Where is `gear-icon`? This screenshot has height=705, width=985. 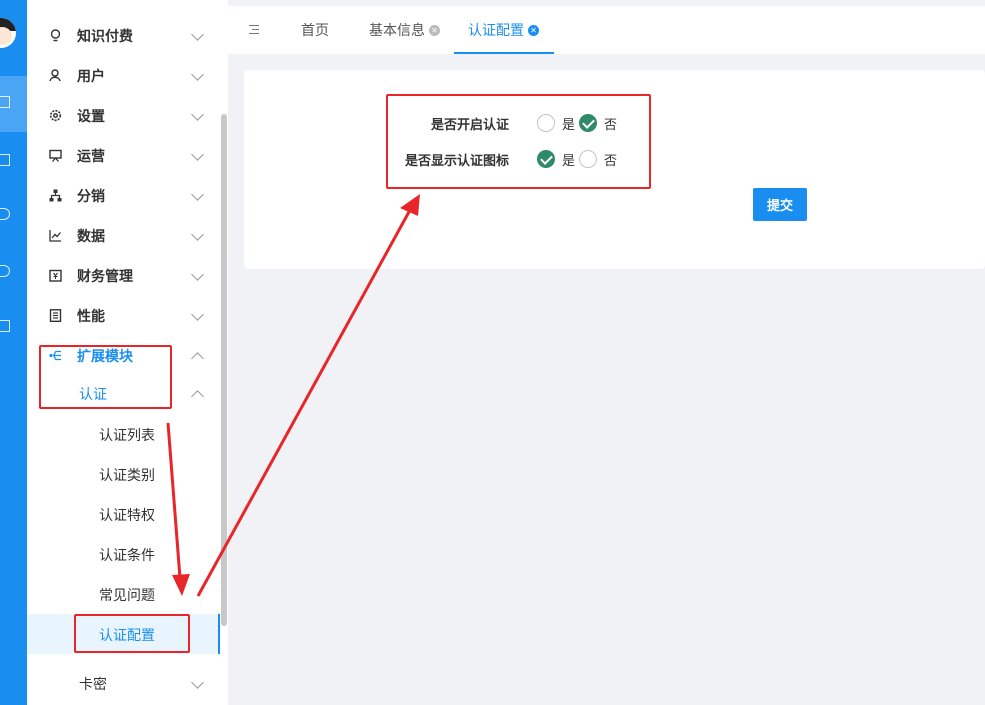
gear-icon is located at coordinates (55, 115).